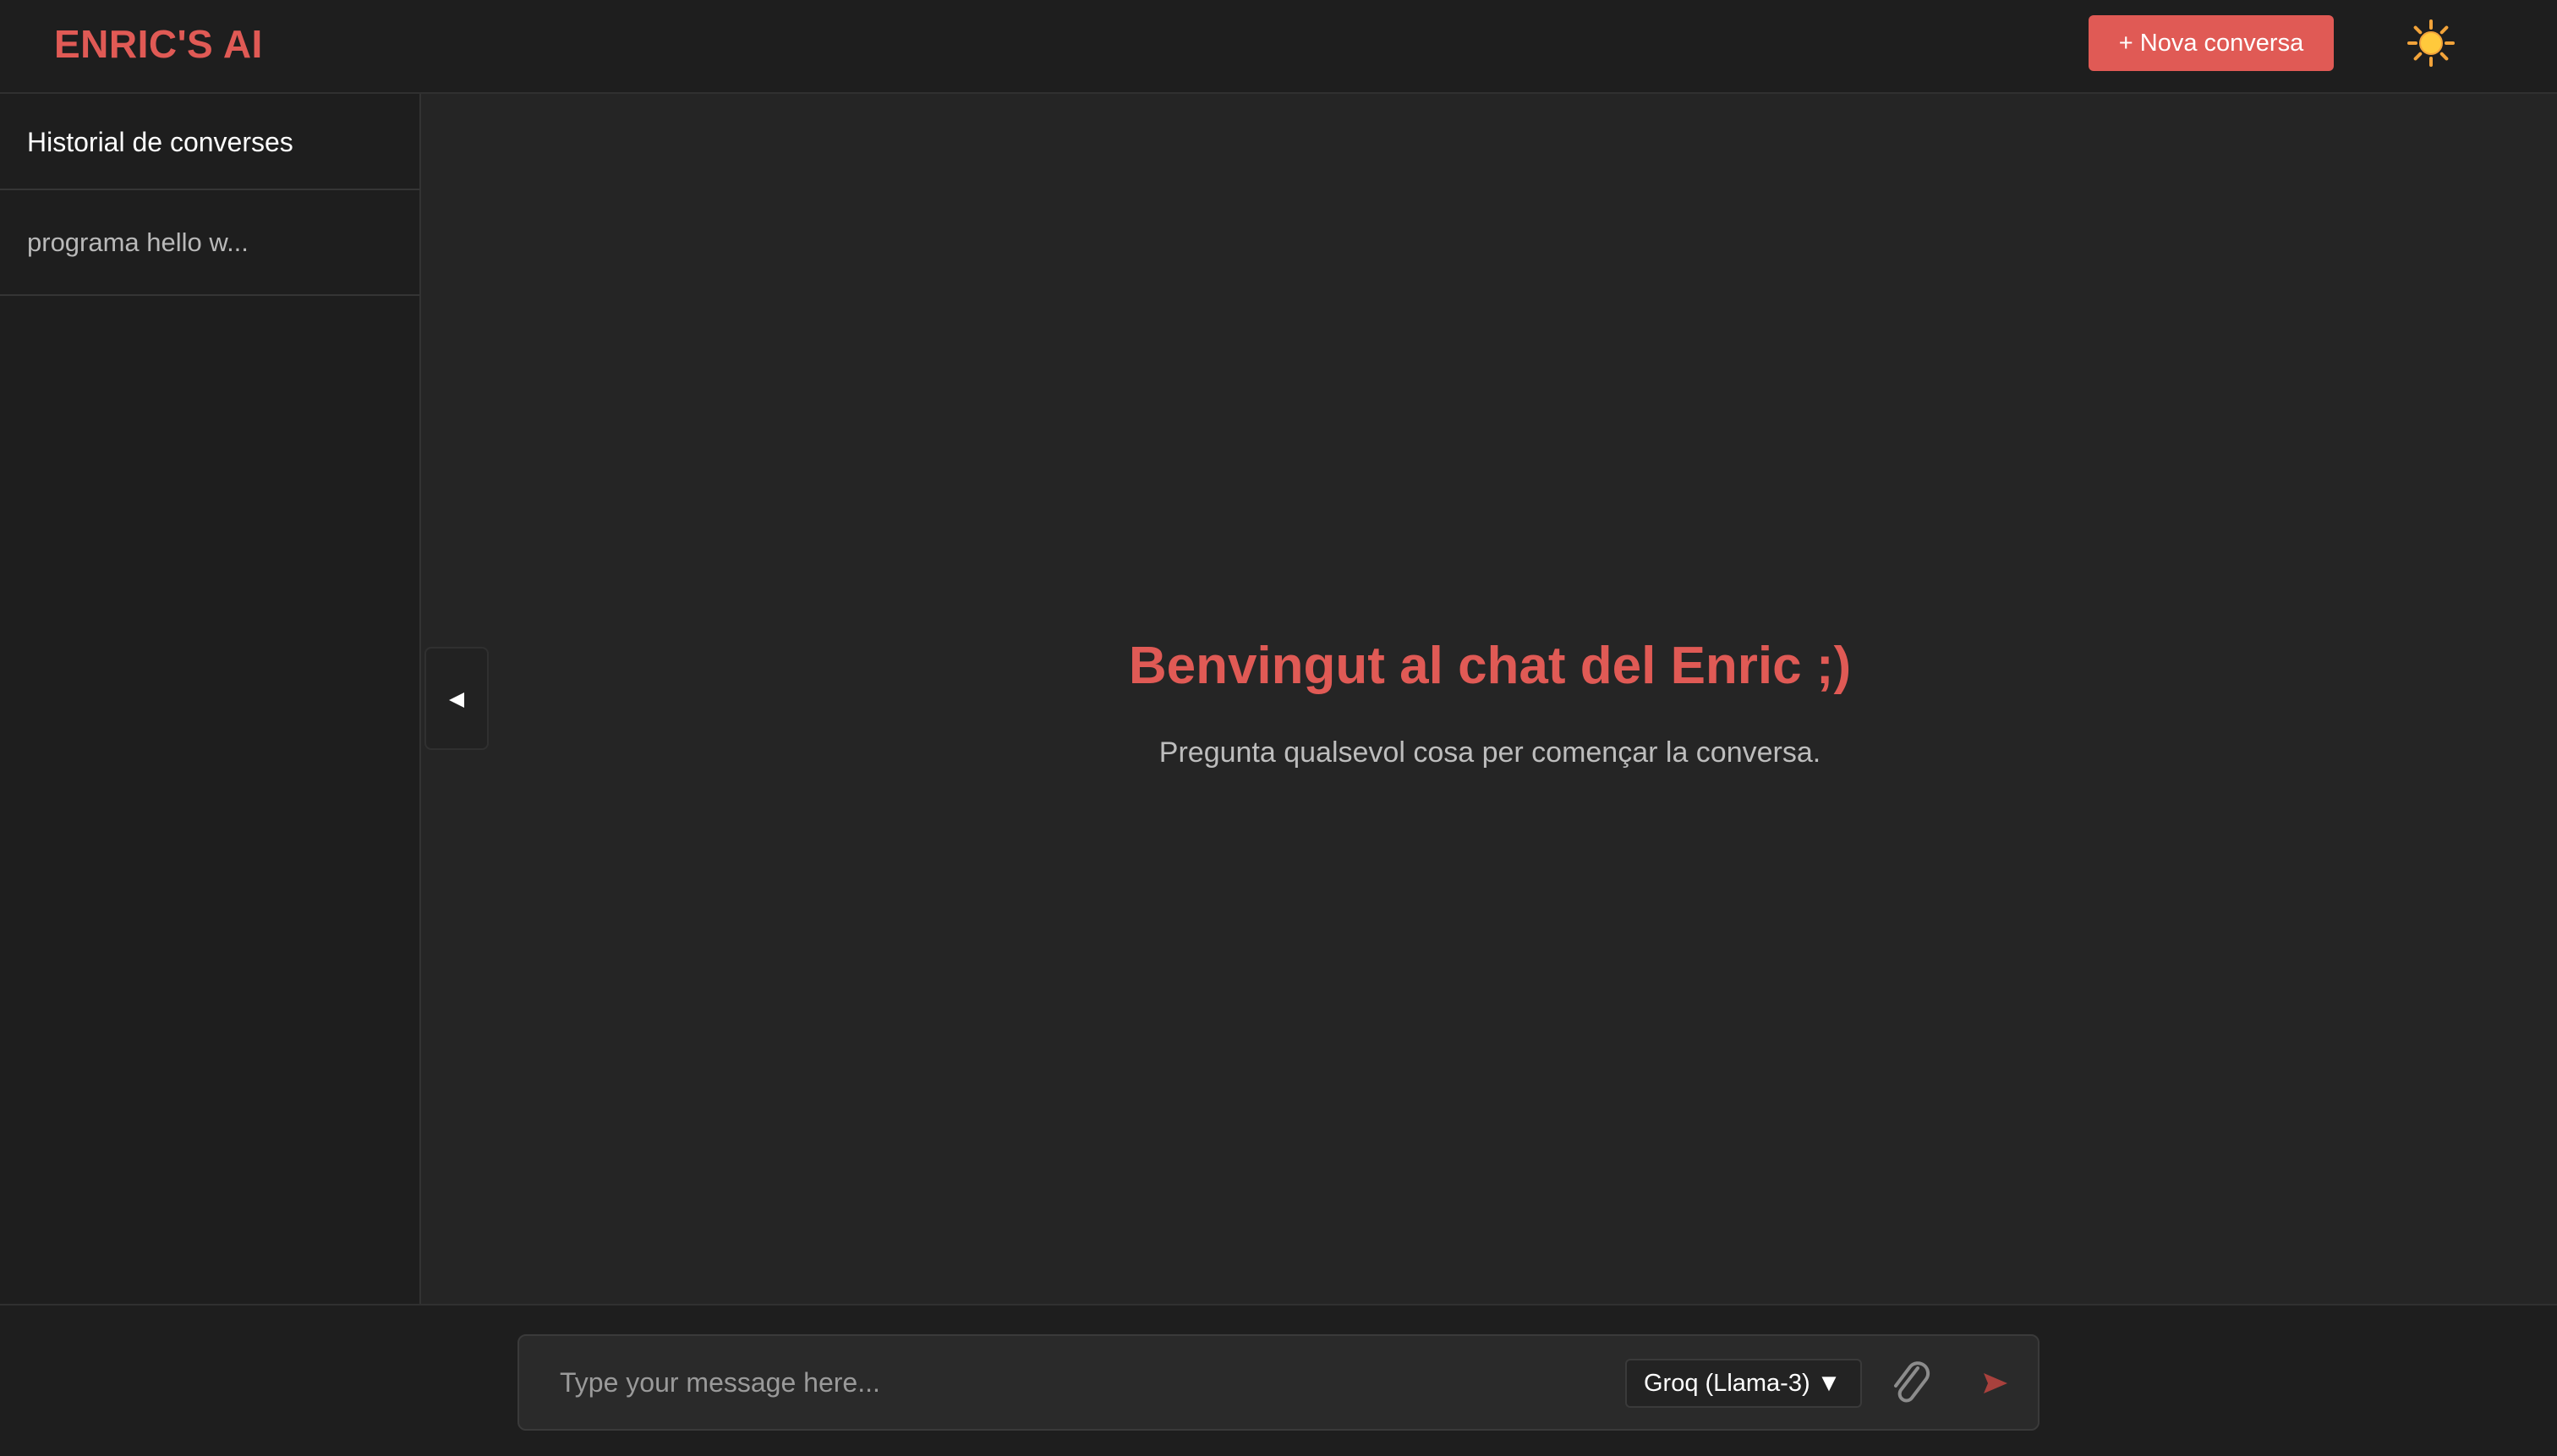  What do you see at coordinates (1911, 1383) in the screenshot?
I see `paperclip-icon` at bounding box center [1911, 1383].